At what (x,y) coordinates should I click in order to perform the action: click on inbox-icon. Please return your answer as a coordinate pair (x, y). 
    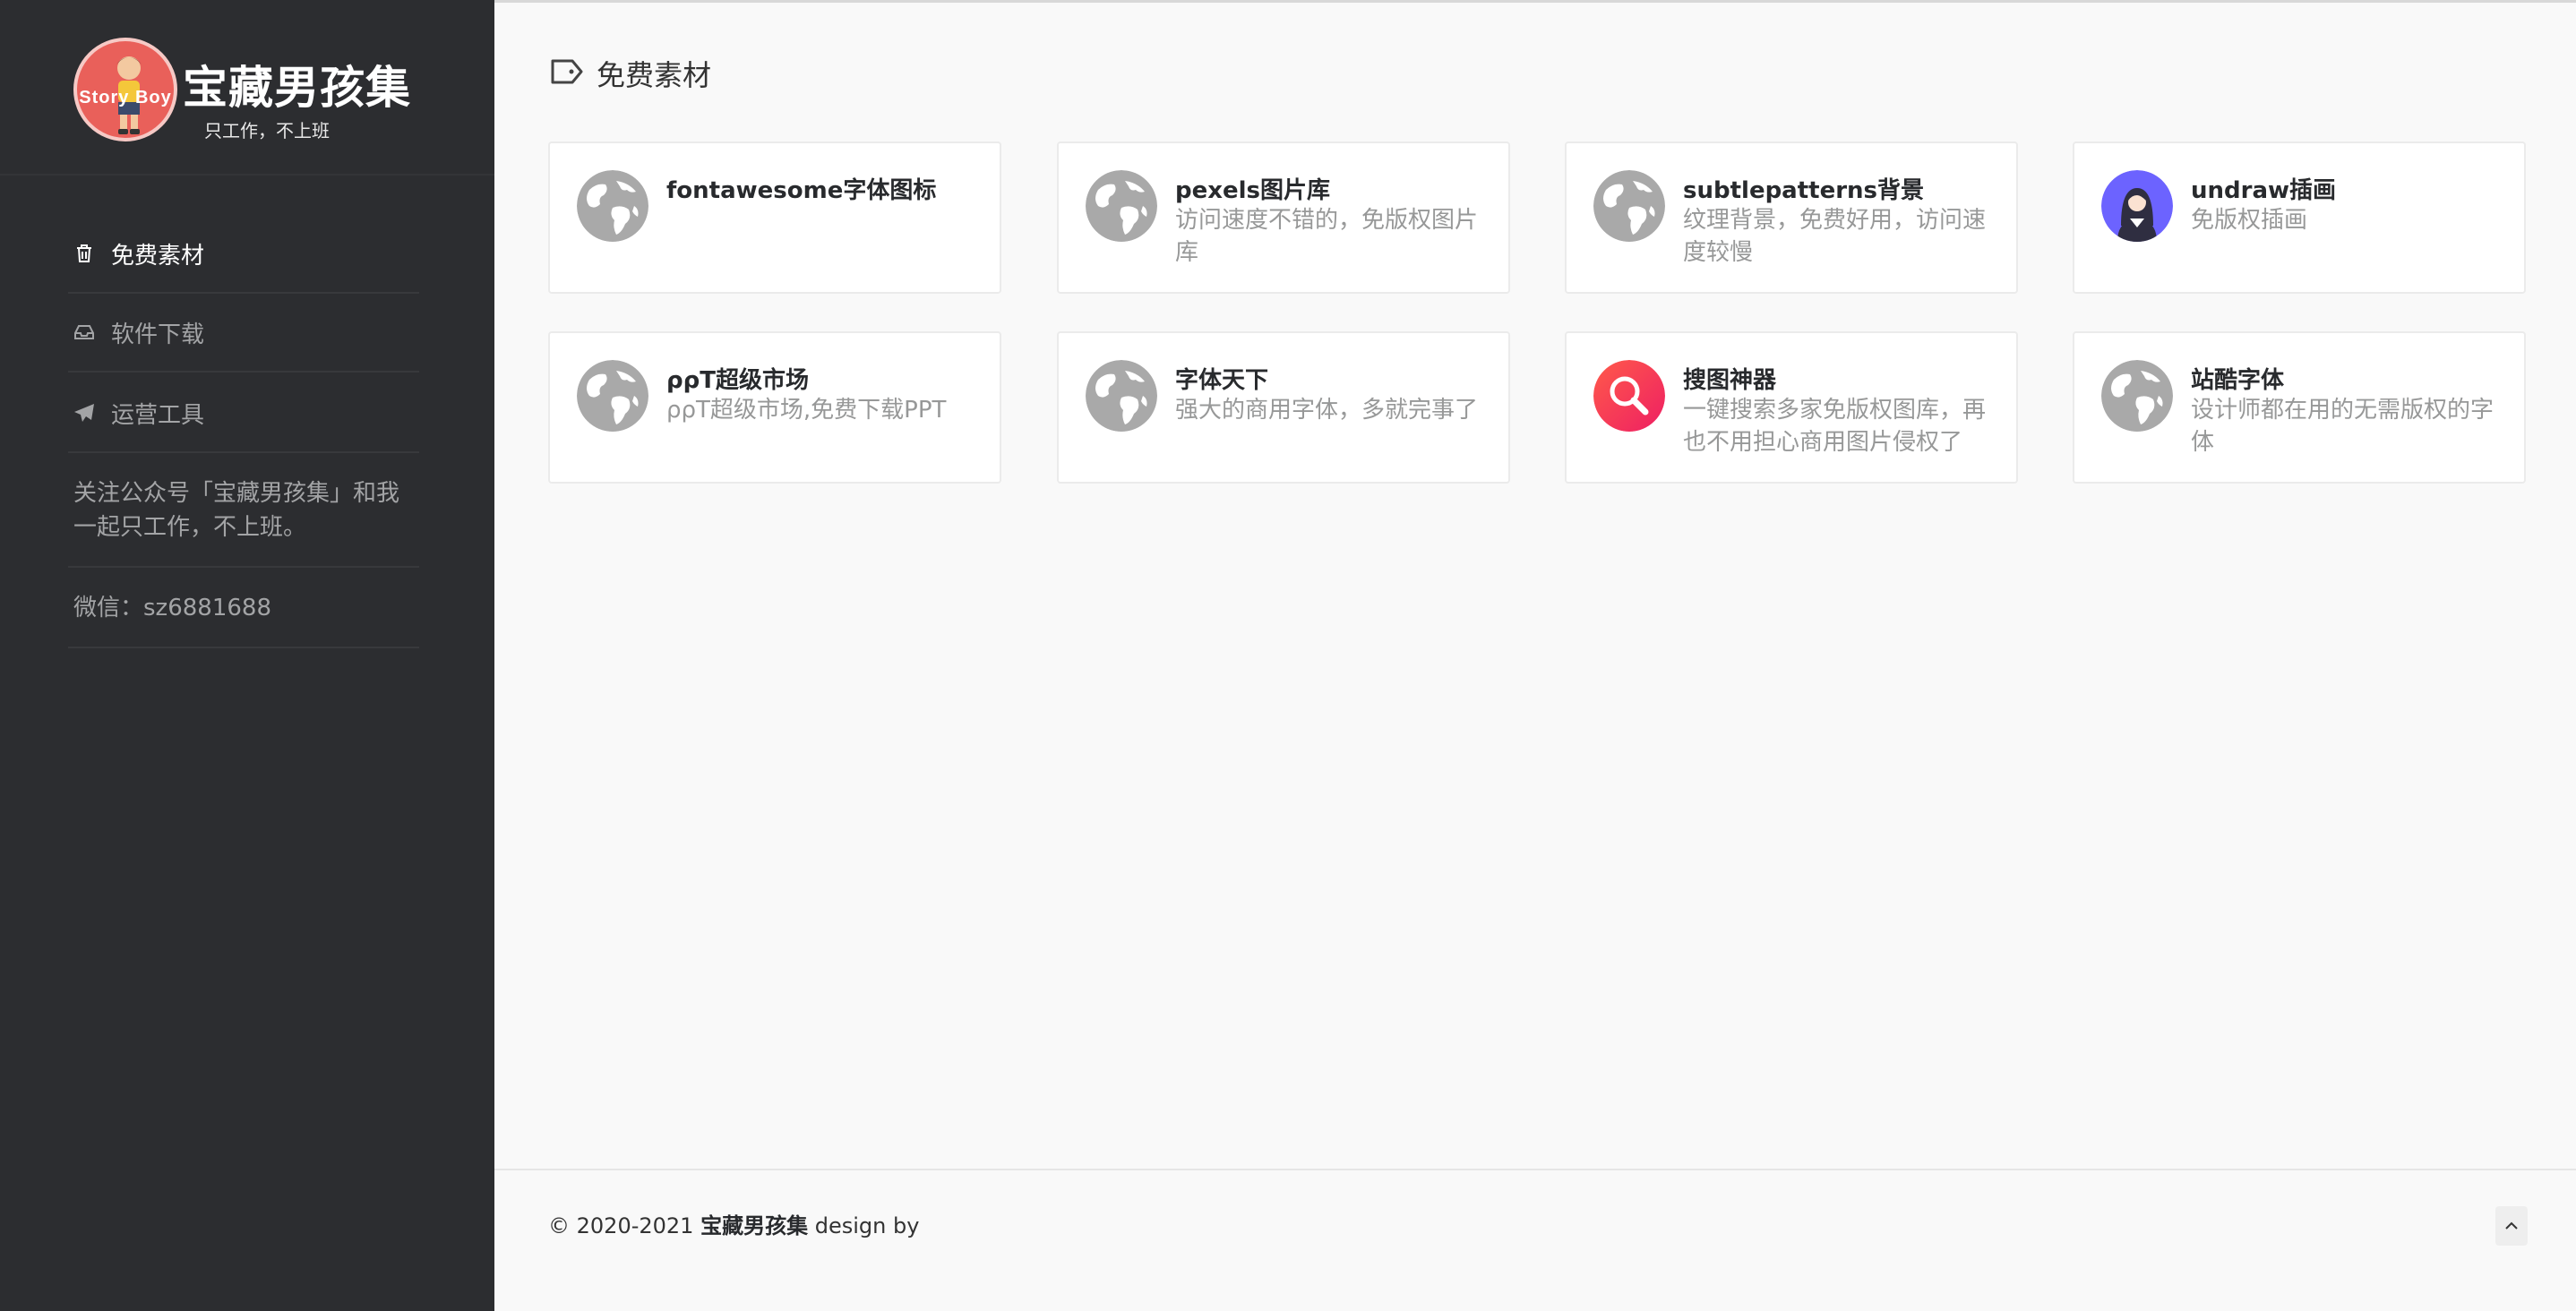
    Looking at the image, I should click on (84, 332).